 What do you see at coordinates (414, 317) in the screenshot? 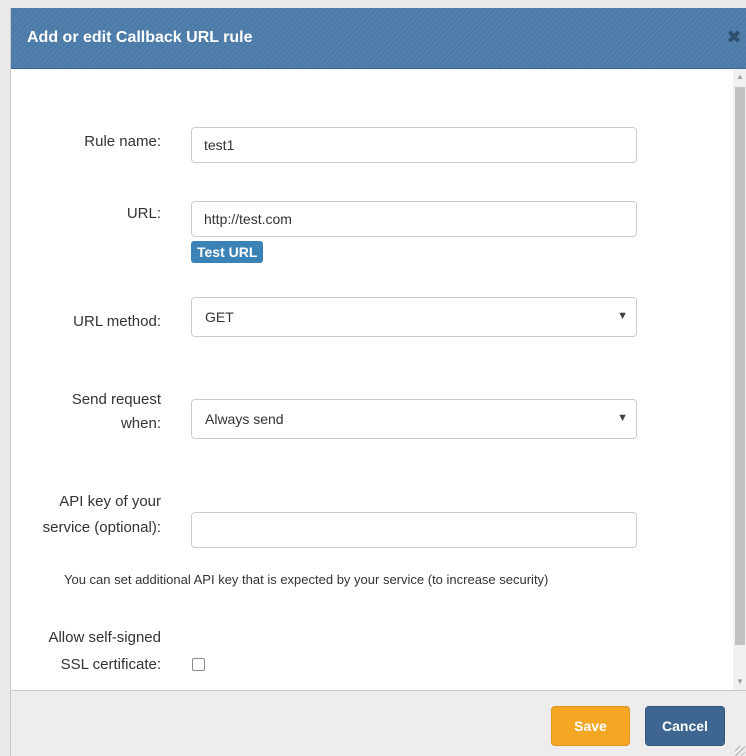
I see `url-method-select: GET ▼` at bounding box center [414, 317].